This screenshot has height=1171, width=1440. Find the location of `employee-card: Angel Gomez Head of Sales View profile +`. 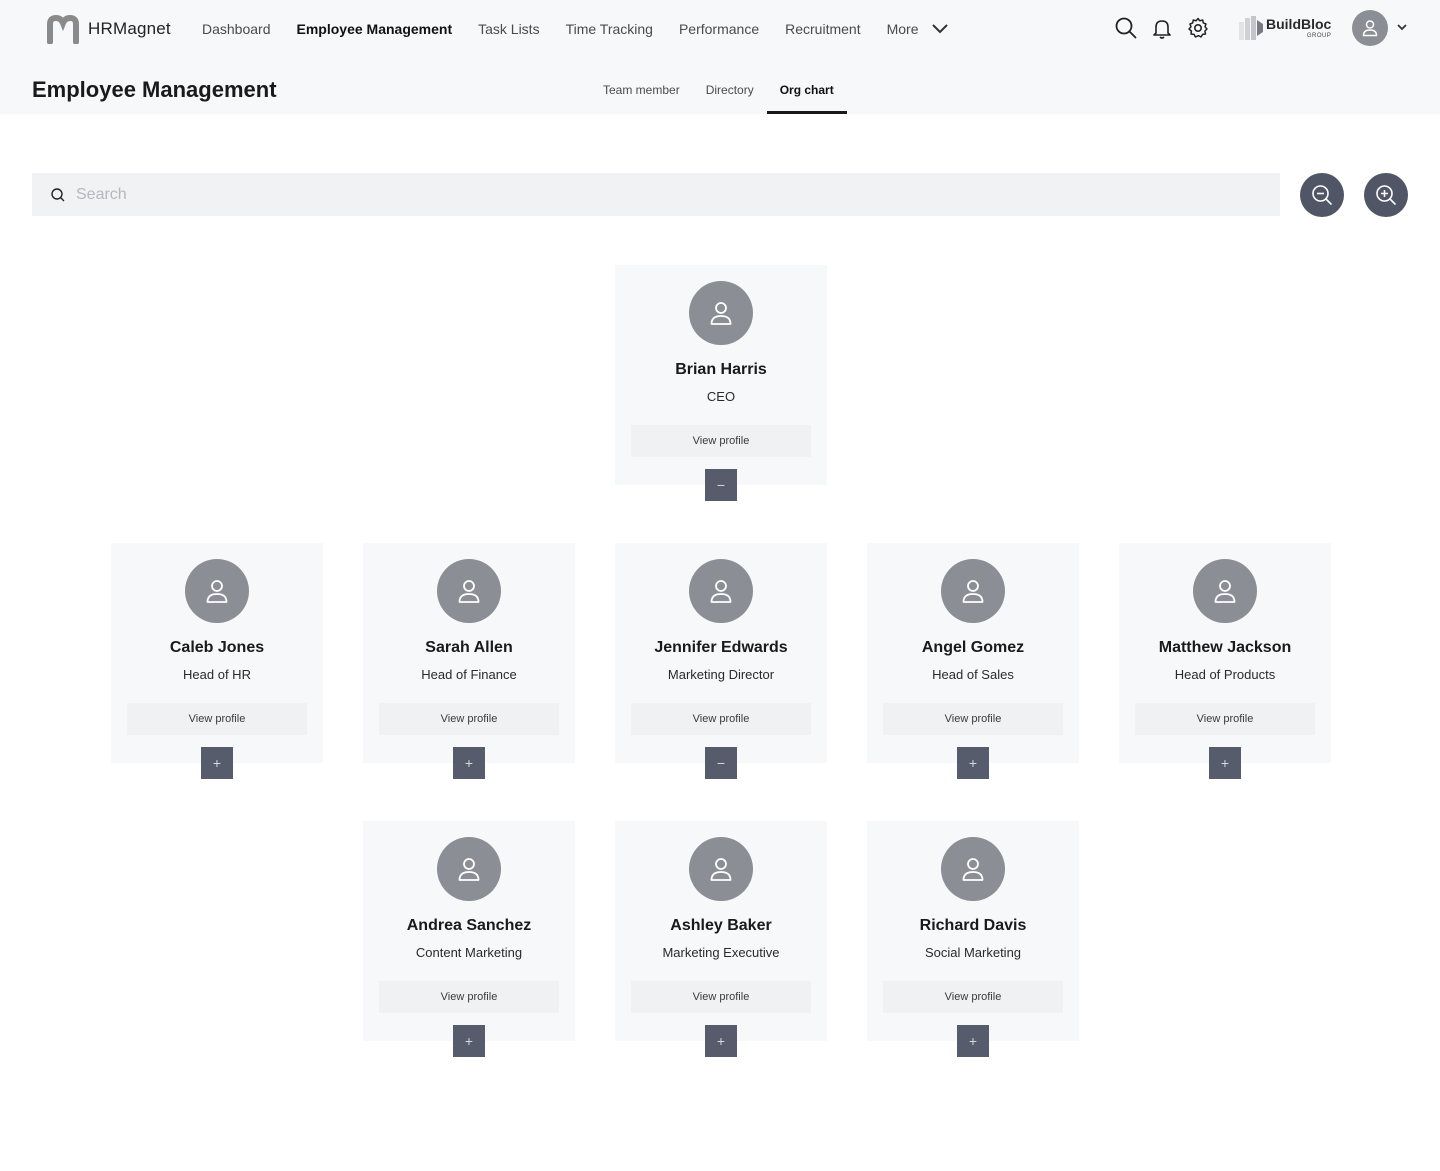

employee-card: Angel Gomez Head of Sales View profile + is located at coordinates (973, 661).